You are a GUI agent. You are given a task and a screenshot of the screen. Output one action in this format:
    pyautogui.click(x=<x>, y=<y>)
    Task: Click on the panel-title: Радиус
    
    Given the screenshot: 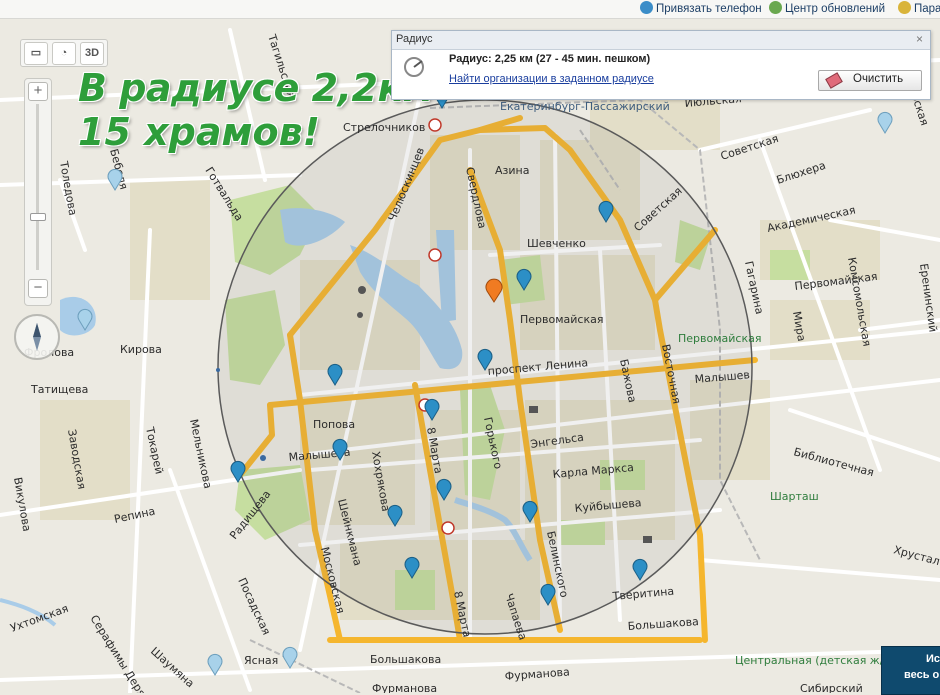 What is the action you would take?
    pyautogui.click(x=414, y=39)
    